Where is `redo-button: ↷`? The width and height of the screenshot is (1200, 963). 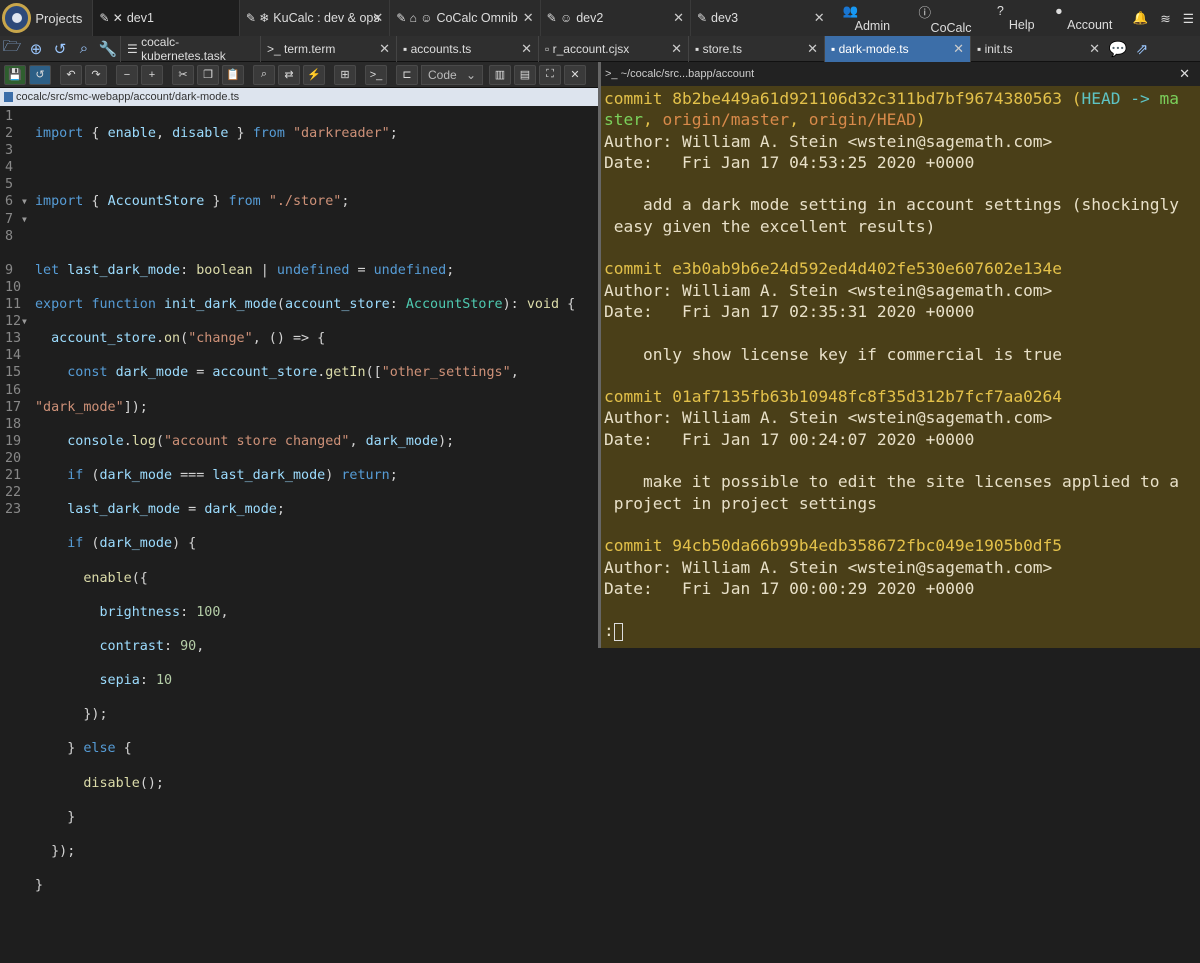 redo-button: ↷ is located at coordinates (96, 74).